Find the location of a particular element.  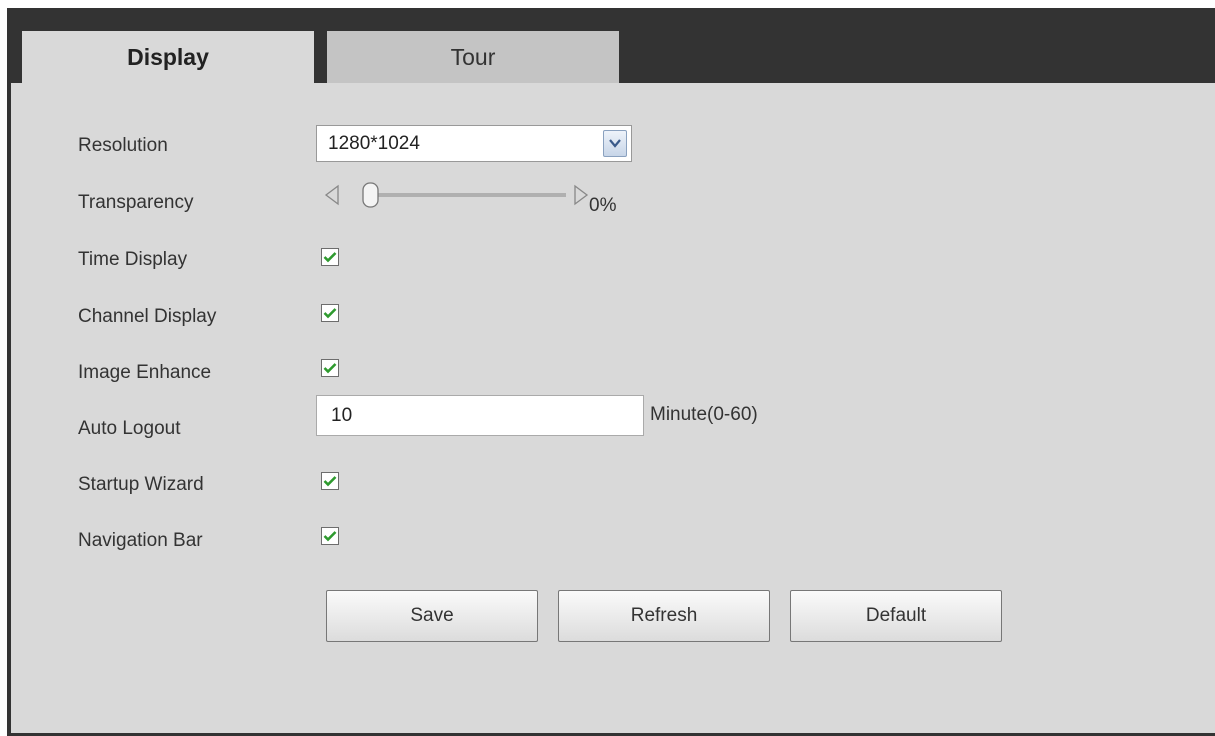

time-display-checkbox is located at coordinates (330, 257).